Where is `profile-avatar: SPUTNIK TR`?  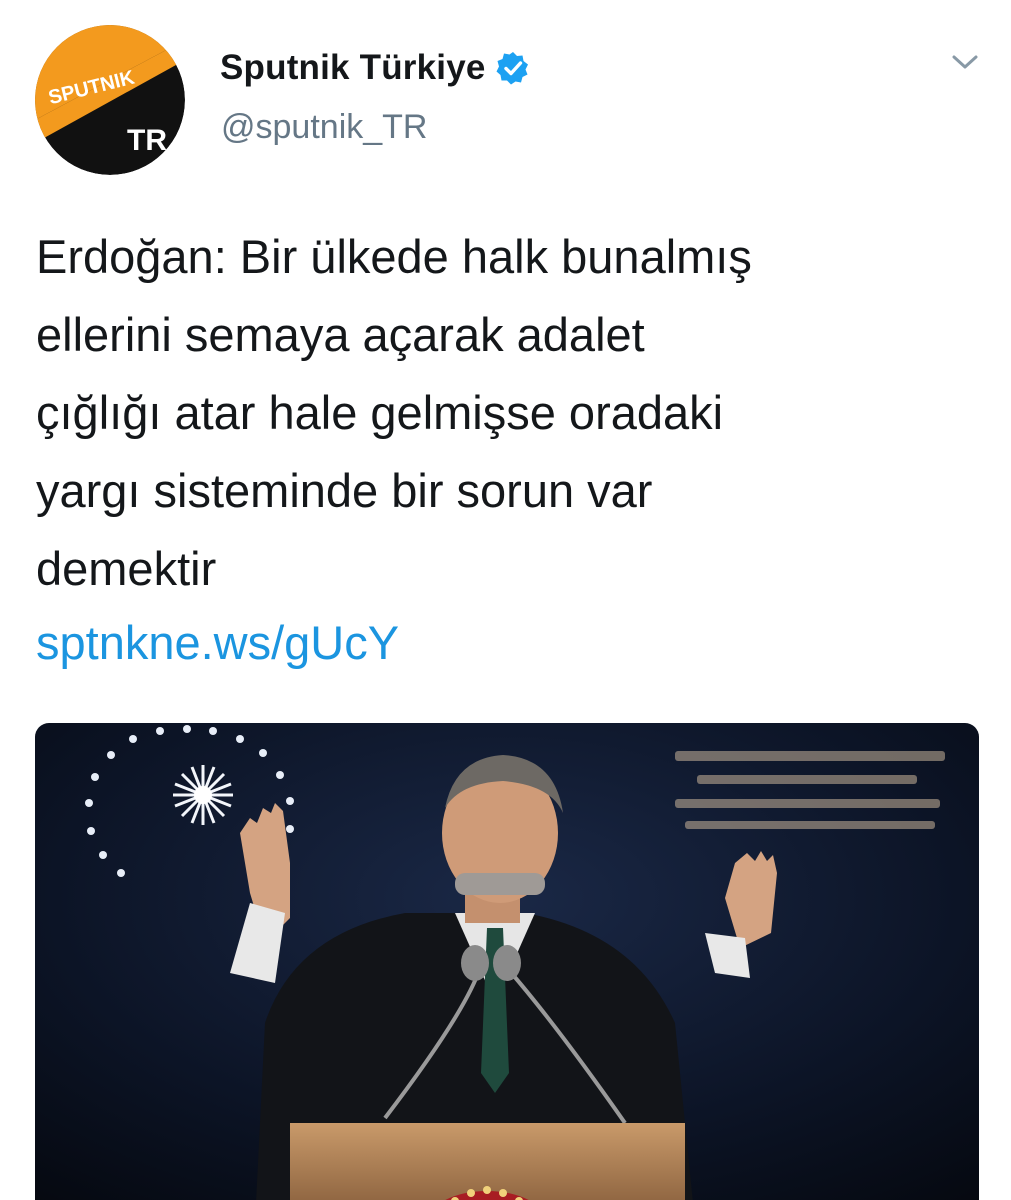
profile-avatar: SPUTNIK TR is located at coordinates (110, 100).